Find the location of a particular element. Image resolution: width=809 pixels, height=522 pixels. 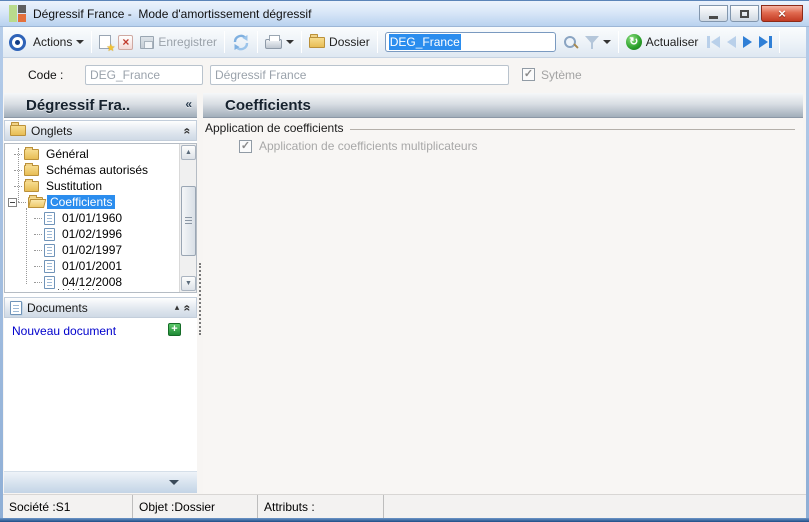

save-icon is located at coordinates (147, 42).